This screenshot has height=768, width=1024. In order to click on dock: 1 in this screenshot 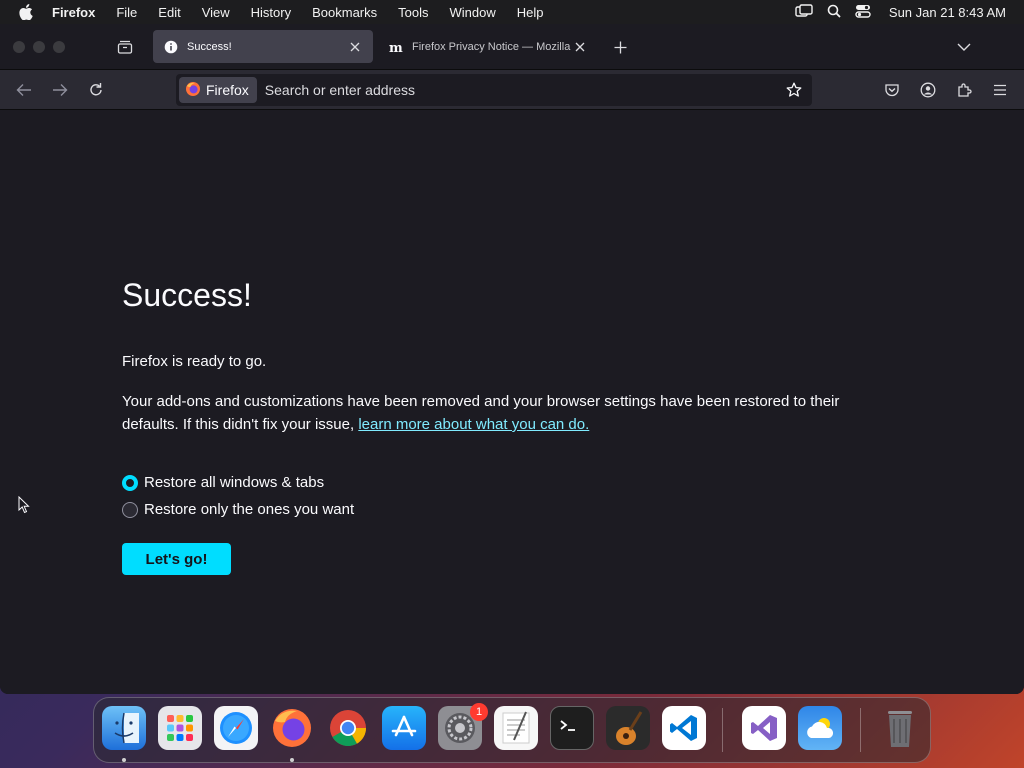, I will do `click(512, 730)`.